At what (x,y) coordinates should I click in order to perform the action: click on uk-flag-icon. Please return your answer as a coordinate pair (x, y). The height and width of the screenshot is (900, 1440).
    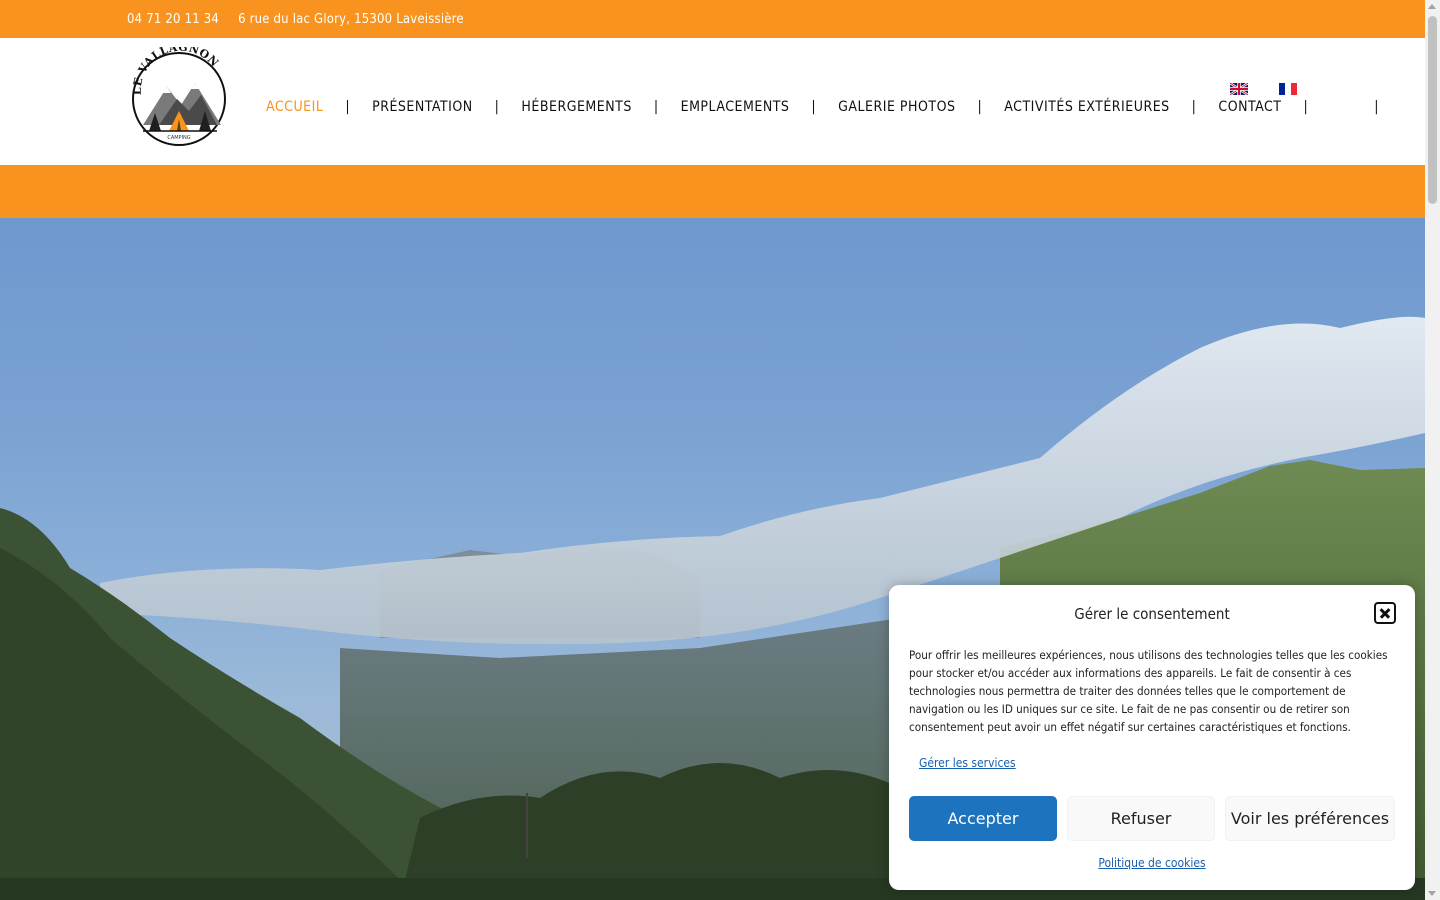
    Looking at the image, I should click on (1239, 89).